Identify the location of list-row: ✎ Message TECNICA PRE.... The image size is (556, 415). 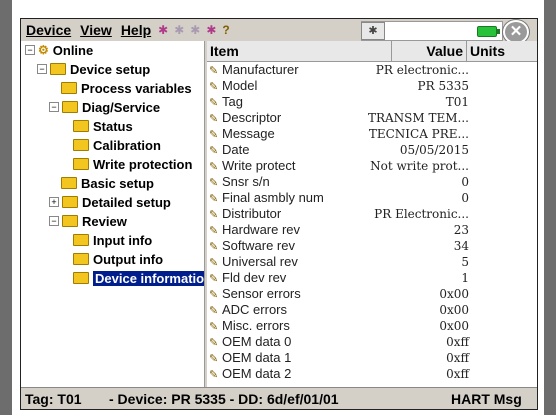
(372, 134).